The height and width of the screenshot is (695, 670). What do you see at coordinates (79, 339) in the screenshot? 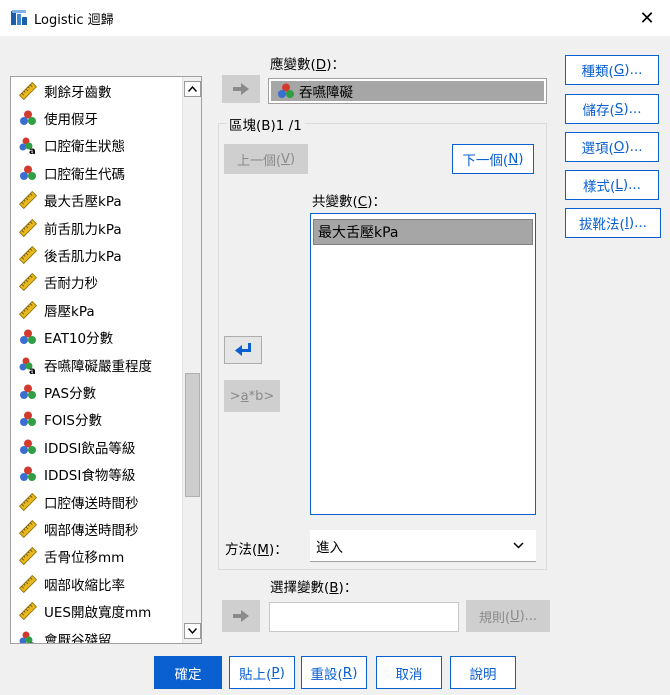
I see `variable-list-item-label: EAT10分數` at bounding box center [79, 339].